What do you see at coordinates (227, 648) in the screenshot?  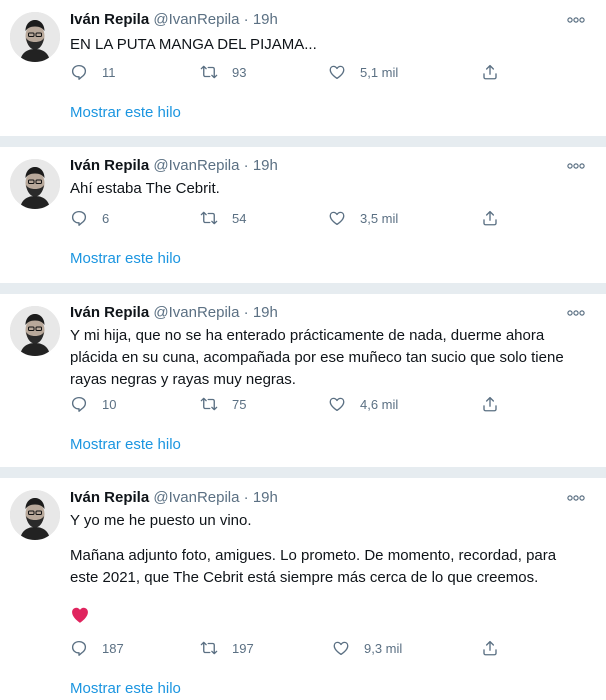 I see `retweet-button: 197` at bounding box center [227, 648].